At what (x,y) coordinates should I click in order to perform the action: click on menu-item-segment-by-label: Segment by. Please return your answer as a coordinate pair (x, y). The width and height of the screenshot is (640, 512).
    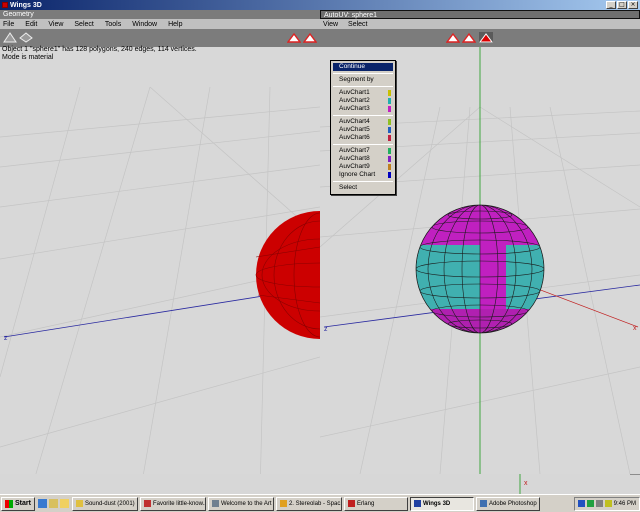
    Looking at the image, I should click on (356, 79).